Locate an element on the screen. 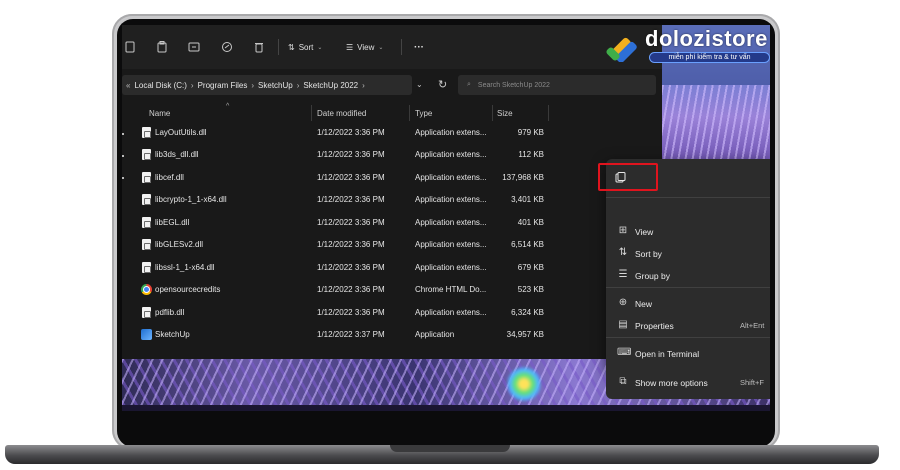 This screenshot has width=900, height=470. refresh-icon: ↻ is located at coordinates (442, 84).